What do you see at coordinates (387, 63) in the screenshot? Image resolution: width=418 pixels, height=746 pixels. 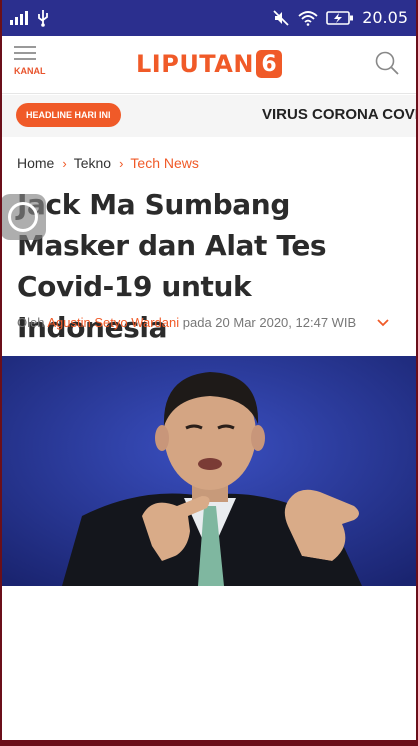 I see `search-icon` at bounding box center [387, 63].